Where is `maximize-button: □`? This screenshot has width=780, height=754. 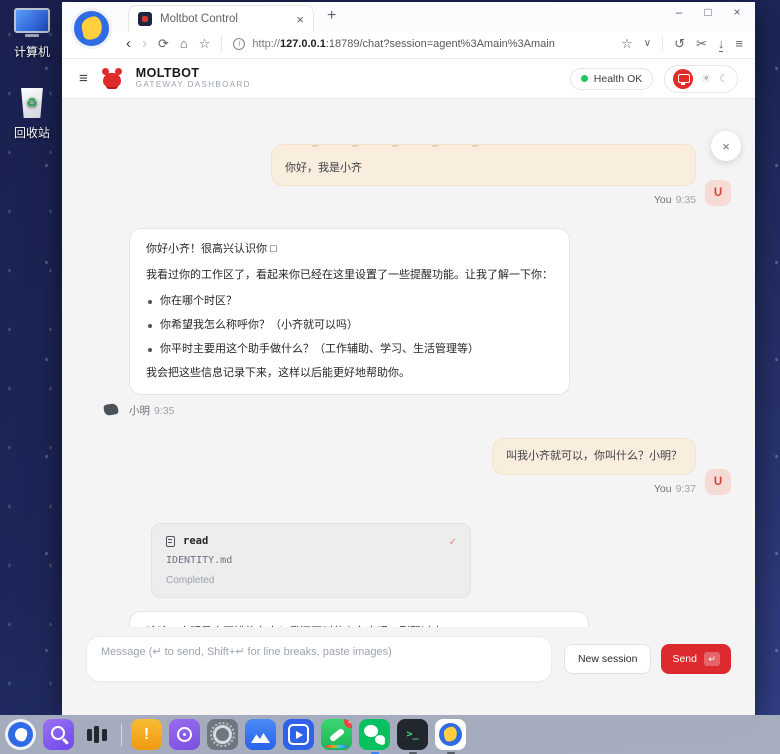 maximize-button: □ is located at coordinates (708, 12).